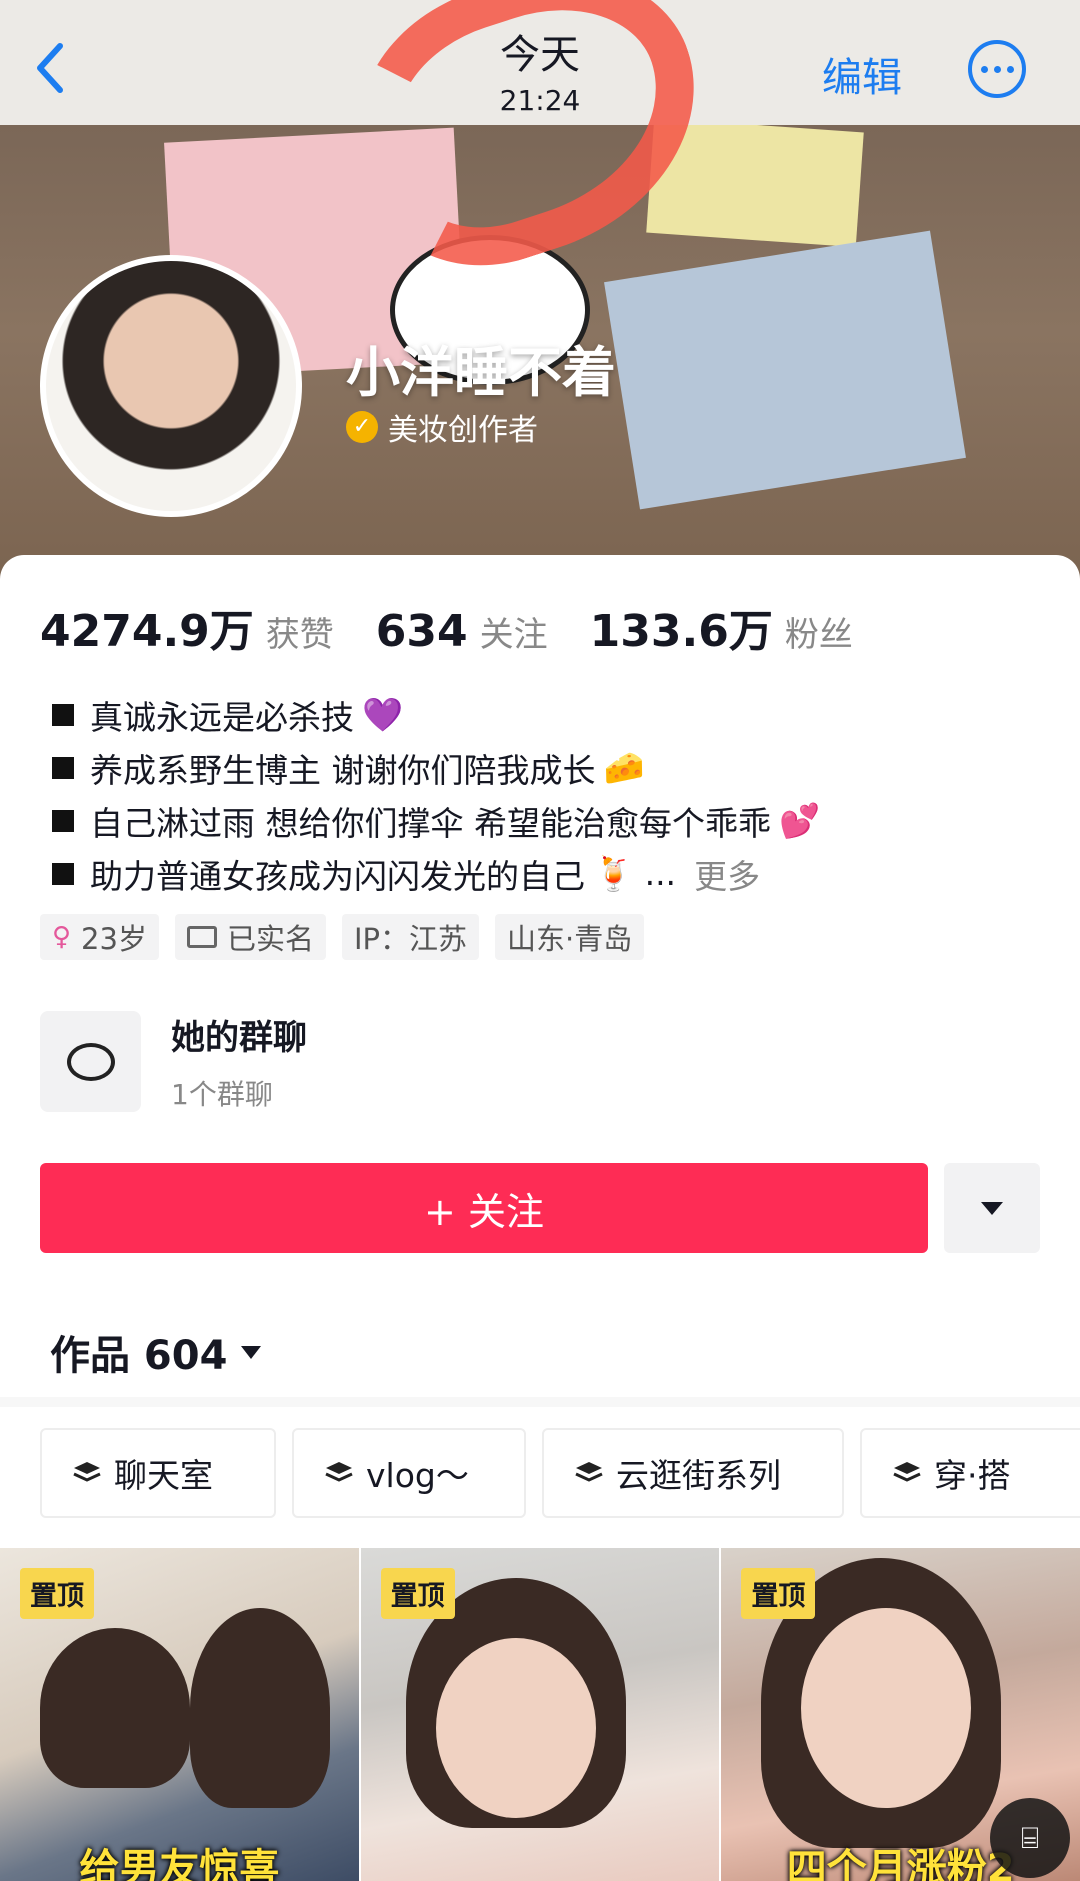 The height and width of the screenshot is (1881, 1080). I want to click on banner-sticky-note-blue, so click(785, 370).